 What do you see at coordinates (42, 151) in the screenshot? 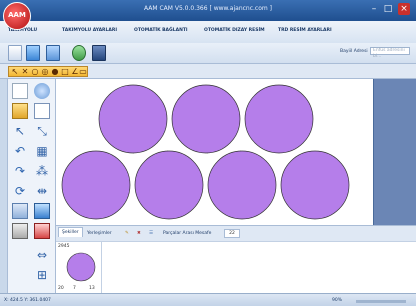
I see `grid-icon: ▦` at bounding box center [42, 151].